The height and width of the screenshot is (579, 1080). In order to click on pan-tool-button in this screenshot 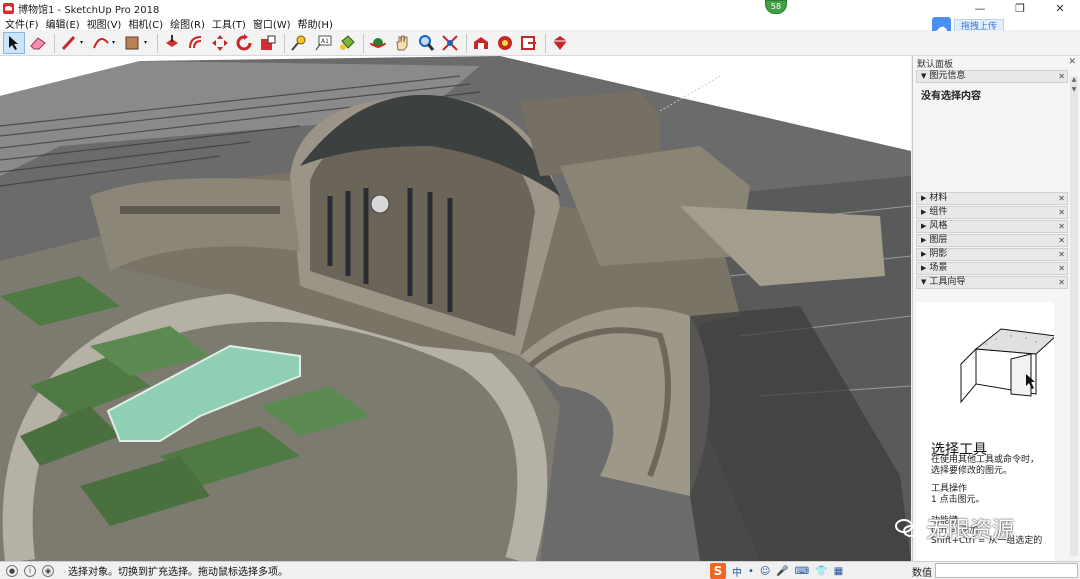, I will do `click(402, 43)`.